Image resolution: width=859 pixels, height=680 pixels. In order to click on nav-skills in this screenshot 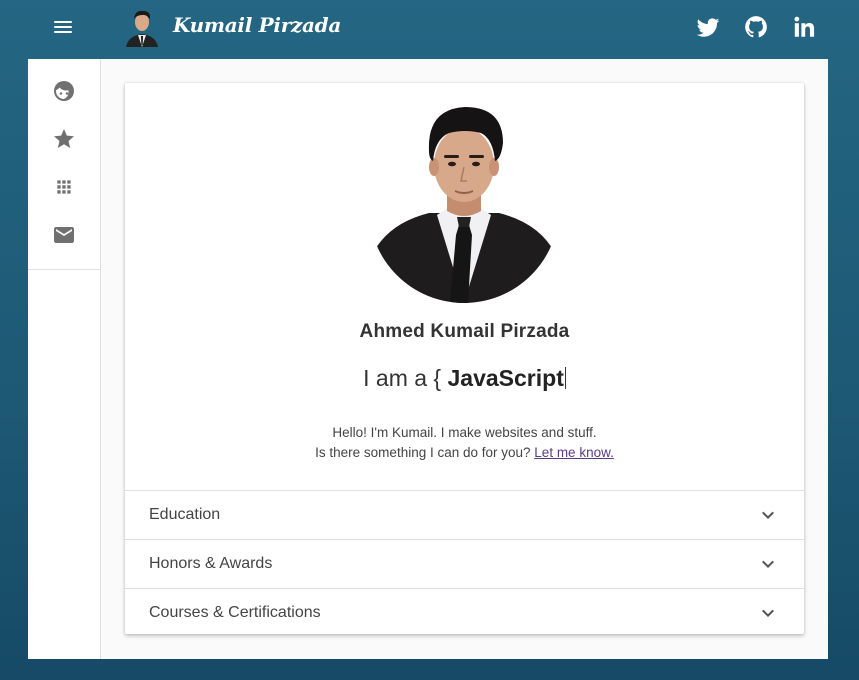, I will do `click(64, 139)`.